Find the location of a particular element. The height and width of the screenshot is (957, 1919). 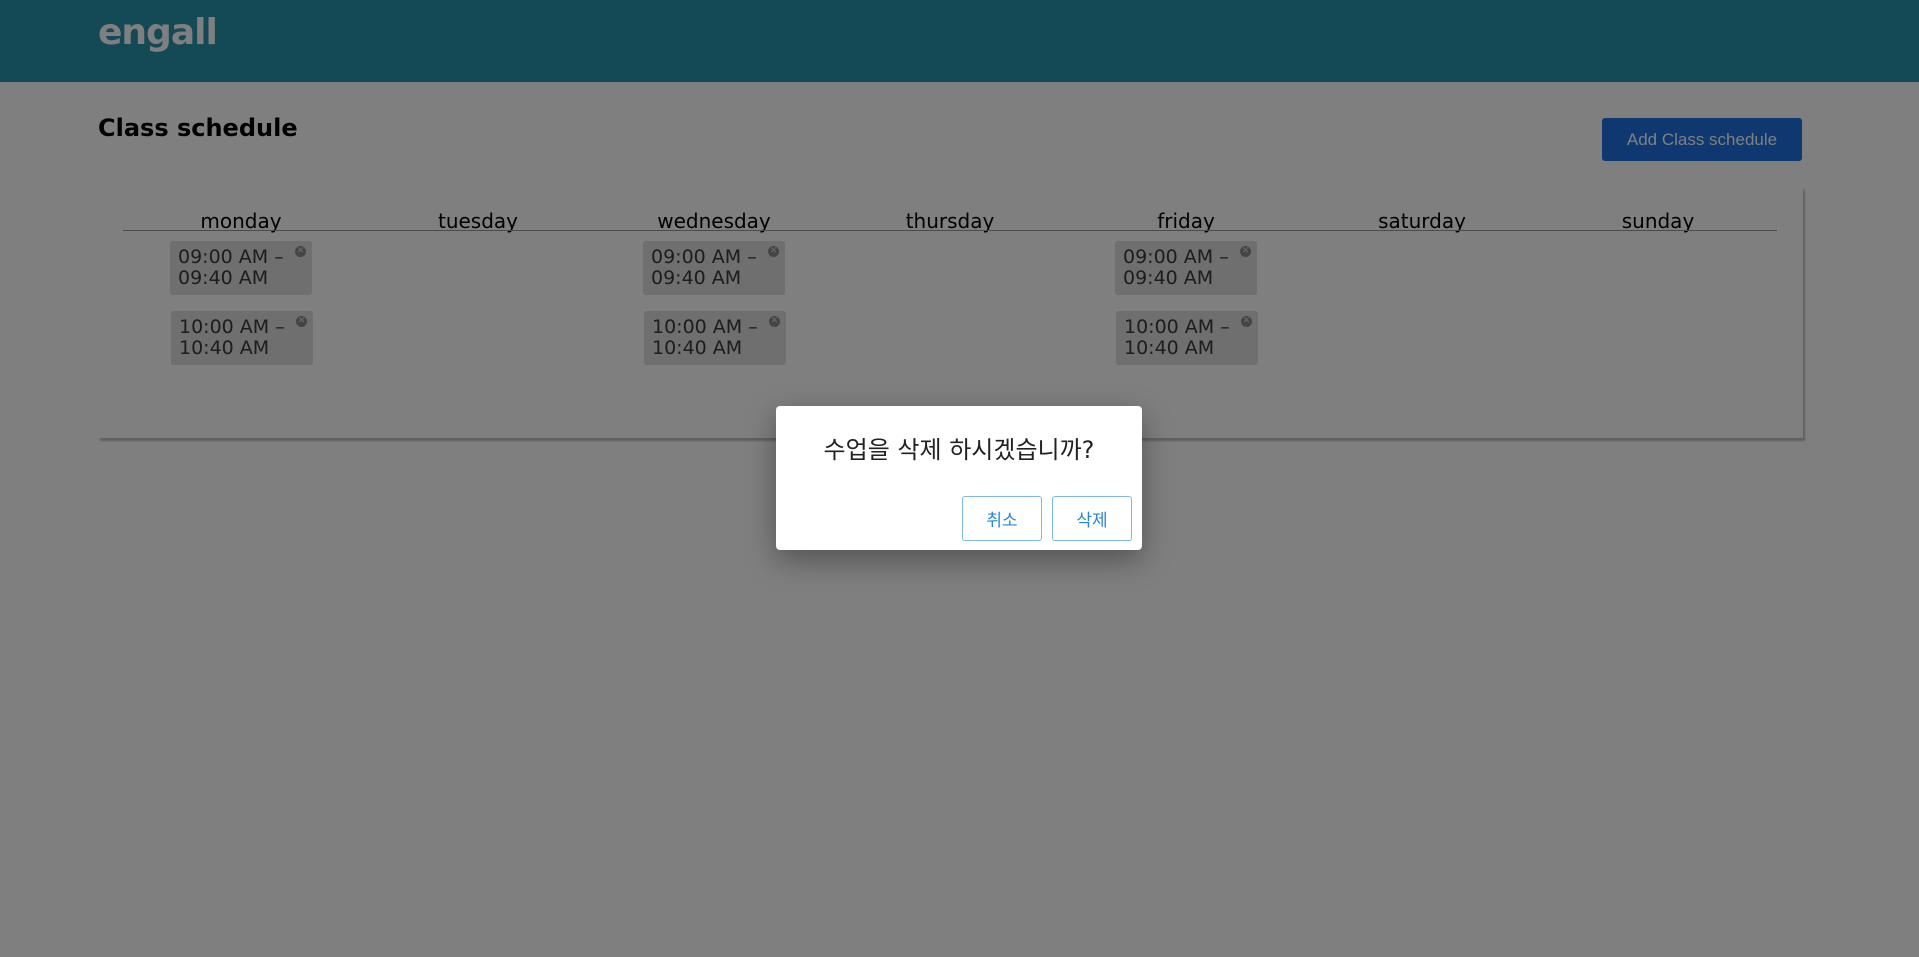

delete-button: 삭제 is located at coordinates (1092, 518).